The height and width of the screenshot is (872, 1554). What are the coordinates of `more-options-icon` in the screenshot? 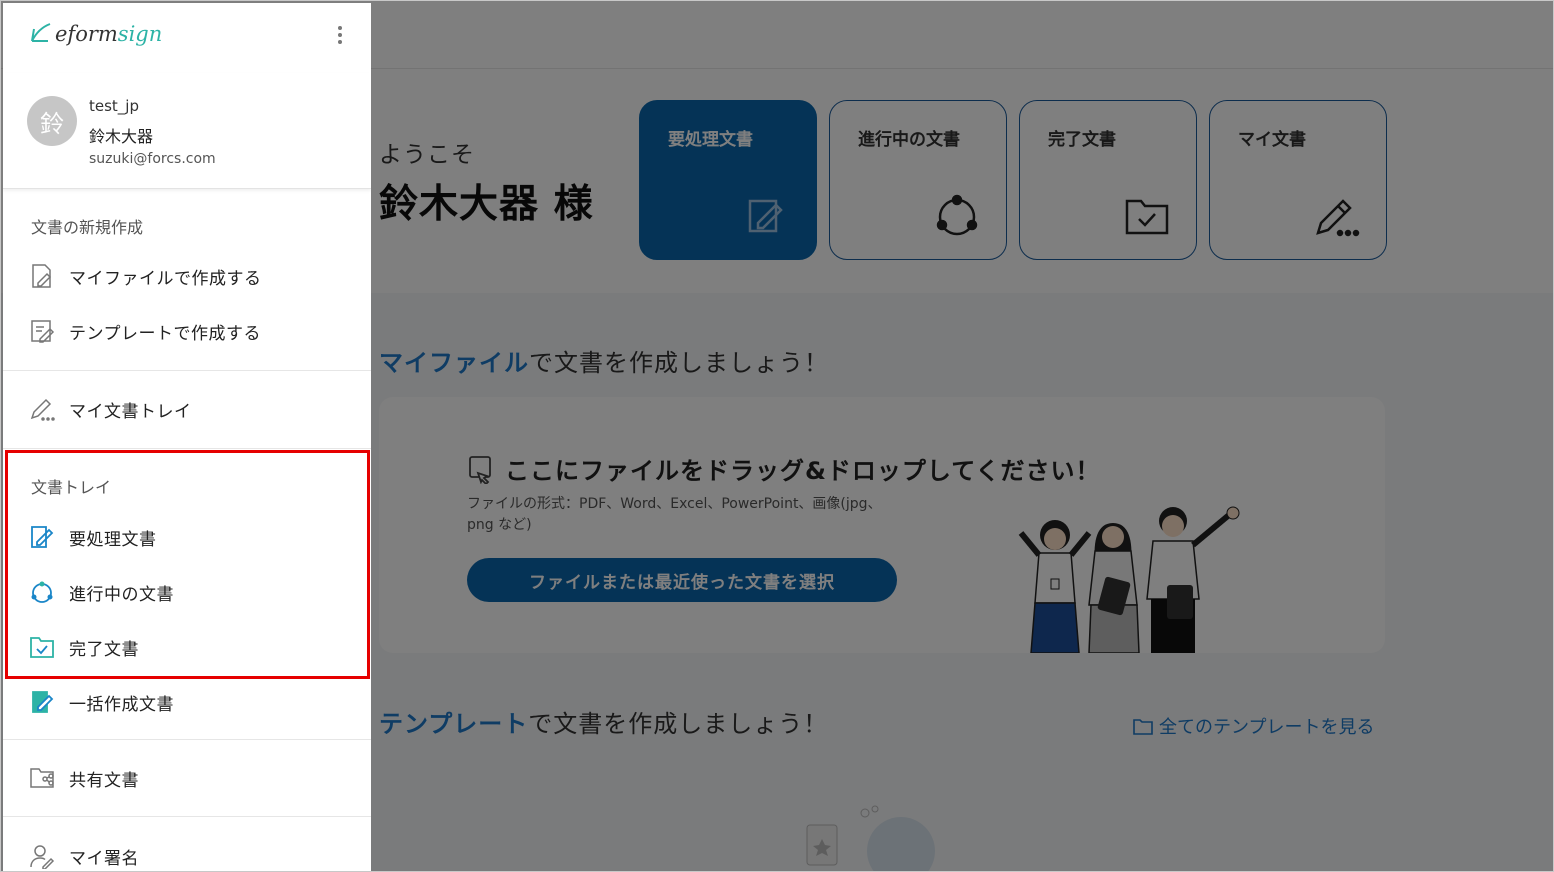 It's located at (340, 35).